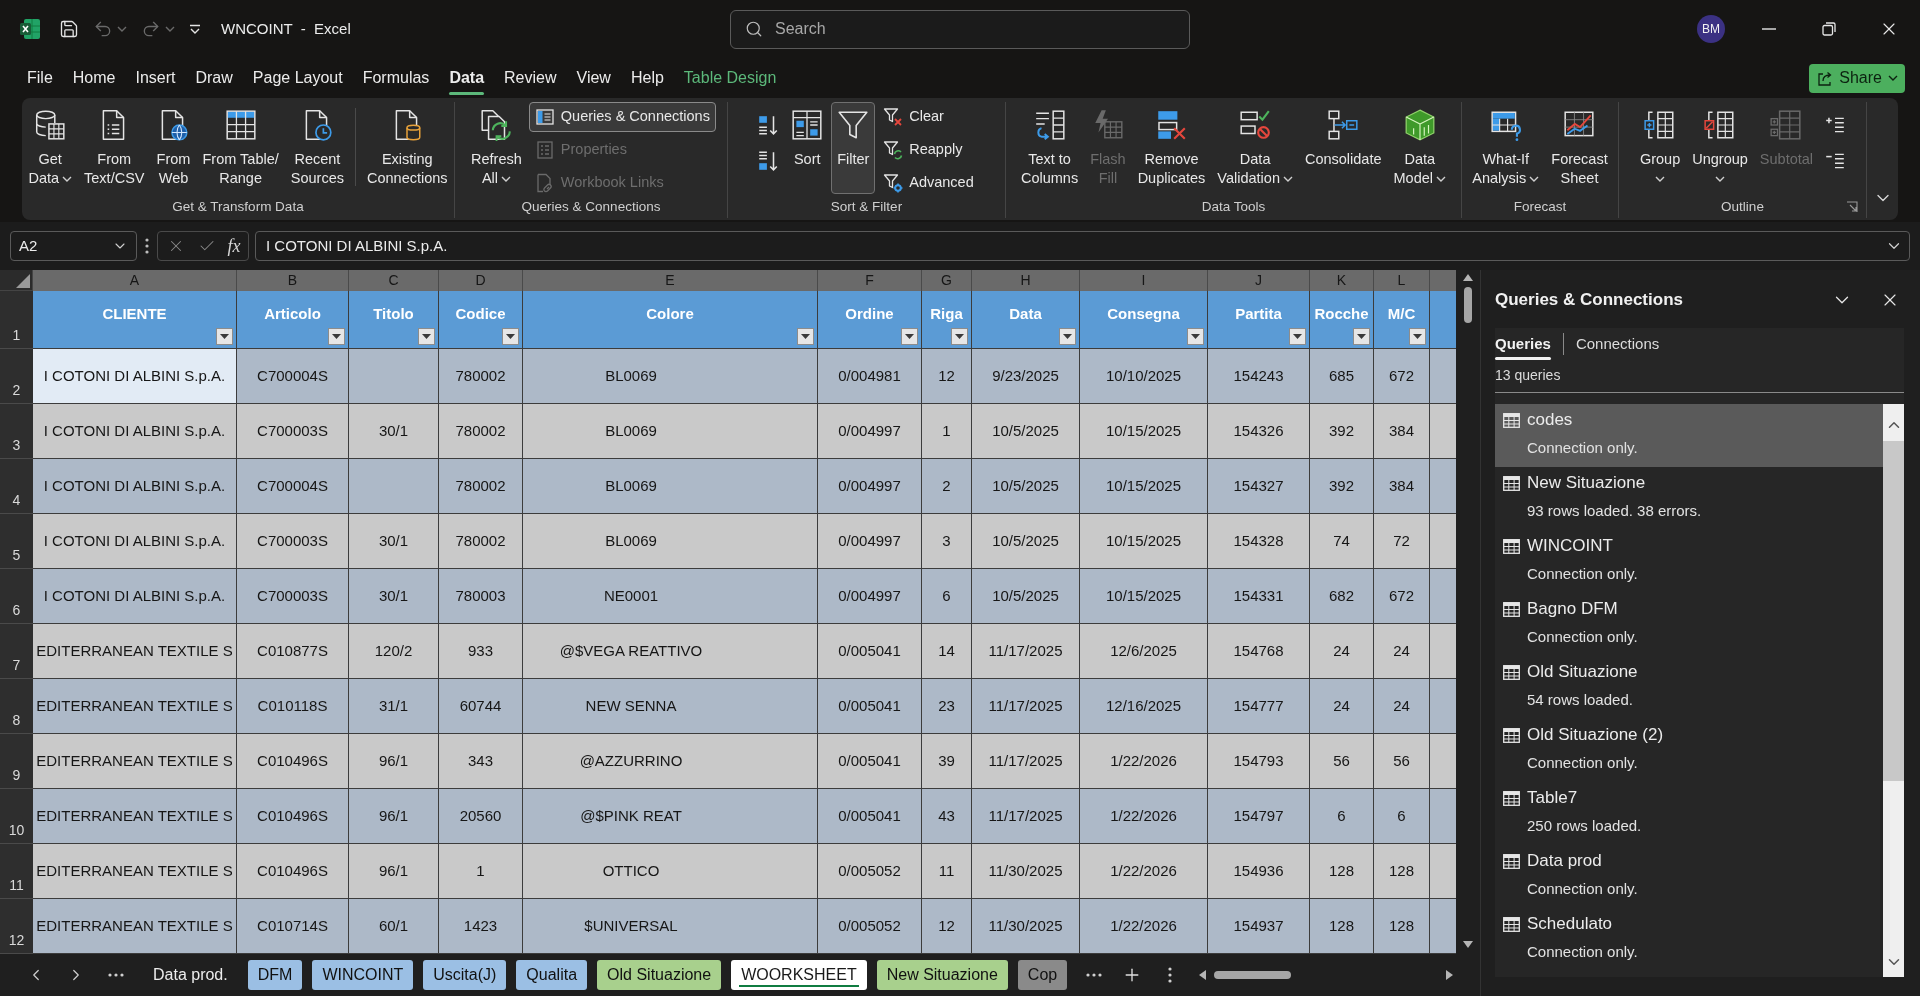 Image resolution: width=1920 pixels, height=996 pixels. What do you see at coordinates (947, 706) in the screenshot?
I see `table-cell: 23` at bounding box center [947, 706].